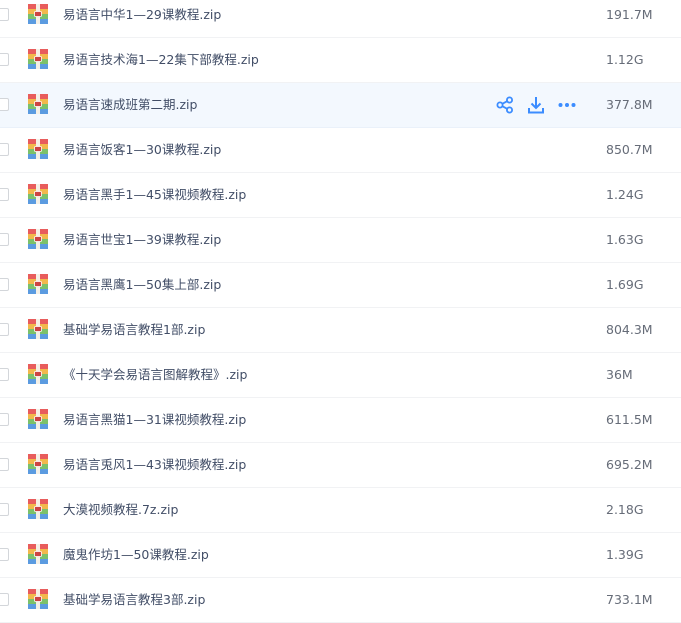 This screenshot has height=623, width=681. Describe the element at coordinates (619, 374) in the screenshot. I see `file-size: 36M` at that location.